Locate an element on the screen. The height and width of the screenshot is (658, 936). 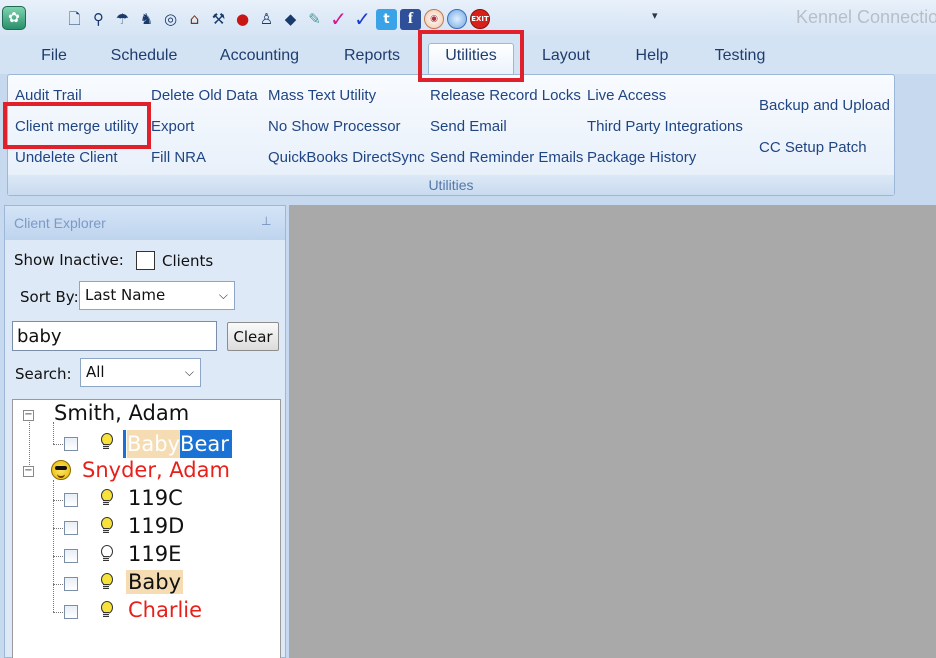
show-inactive-label: Show Inactive: is located at coordinates (69, 260).